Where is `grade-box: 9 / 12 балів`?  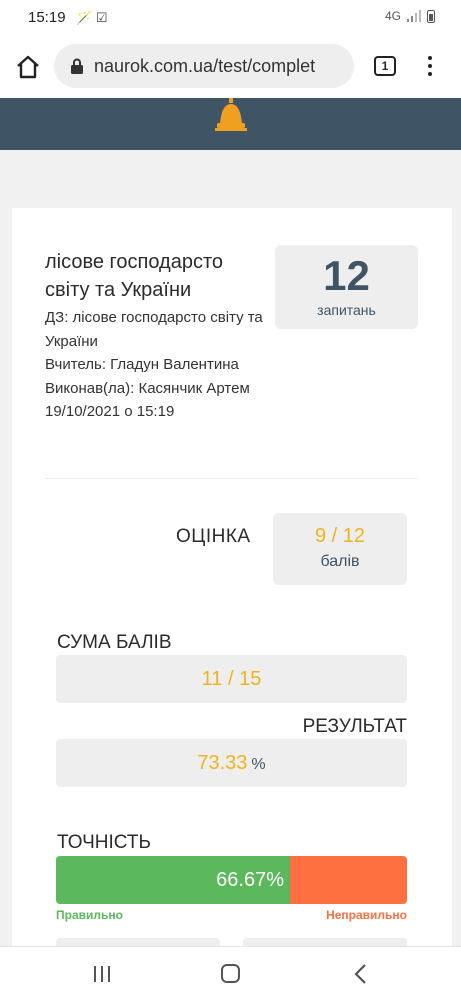
grade-box: 9 / 12 балів is located at coordinates (340, 549).